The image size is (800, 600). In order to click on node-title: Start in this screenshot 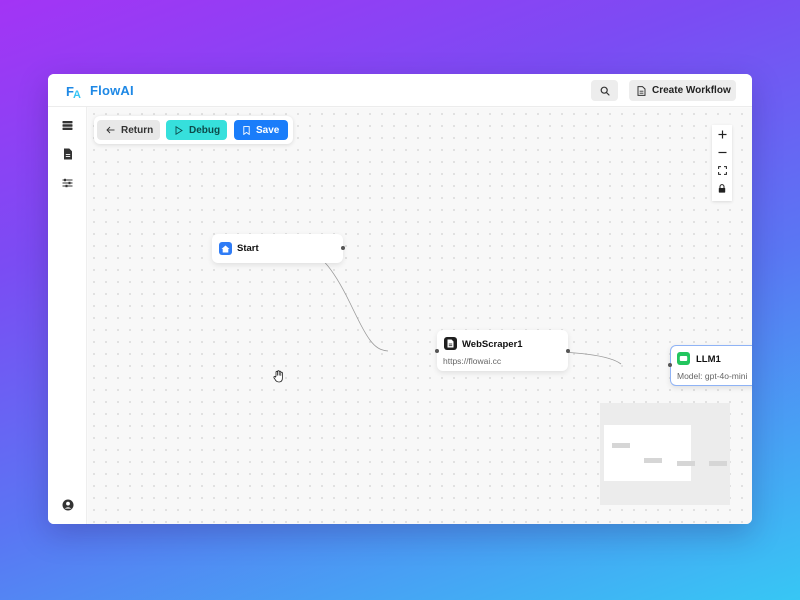, I will do `click(248, 248)`.